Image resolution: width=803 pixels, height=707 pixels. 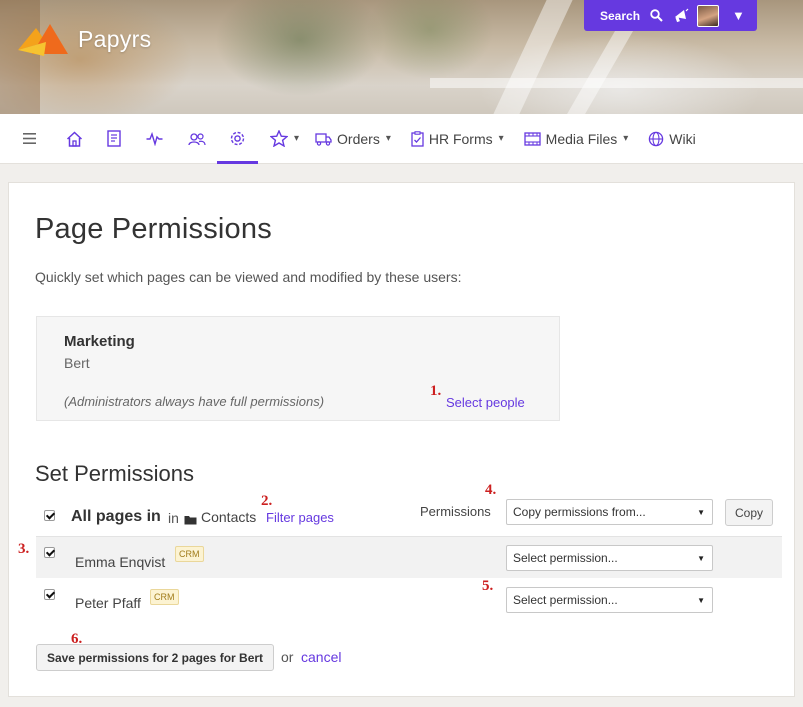 What do you see at coordinates (267, 501) in the screenshot?
I see `annotation-2: 2.` at bounding box center [267, 501].